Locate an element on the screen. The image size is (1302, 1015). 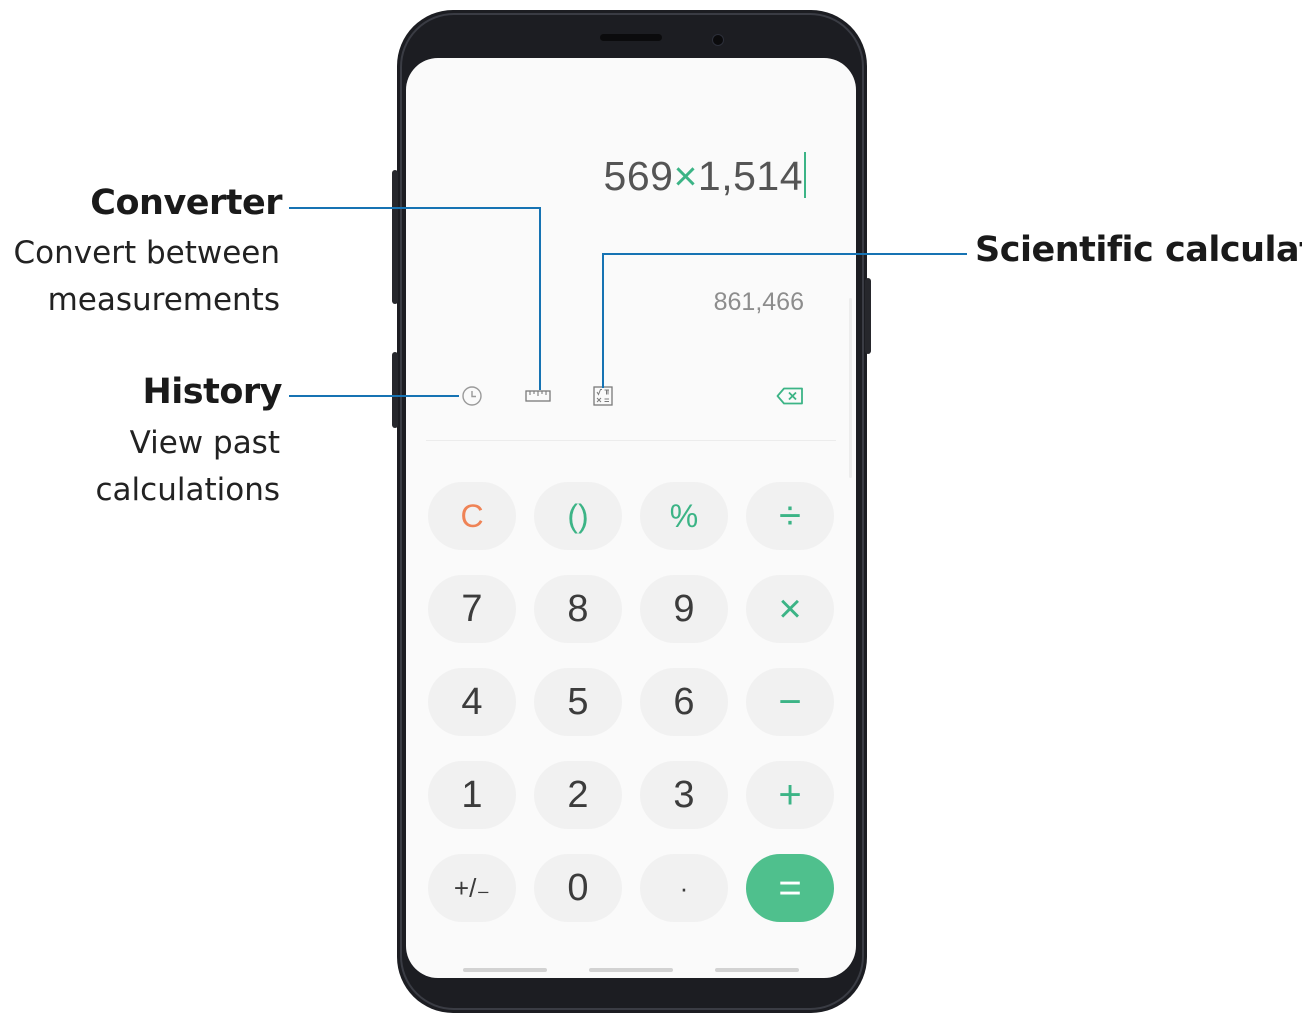
digit-5-button: 5 is located at coordinates (578, 702).